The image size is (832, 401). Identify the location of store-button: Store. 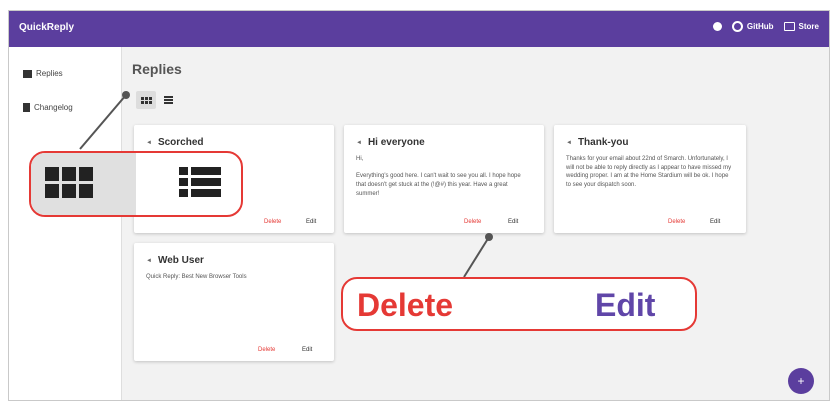
(801, 26).